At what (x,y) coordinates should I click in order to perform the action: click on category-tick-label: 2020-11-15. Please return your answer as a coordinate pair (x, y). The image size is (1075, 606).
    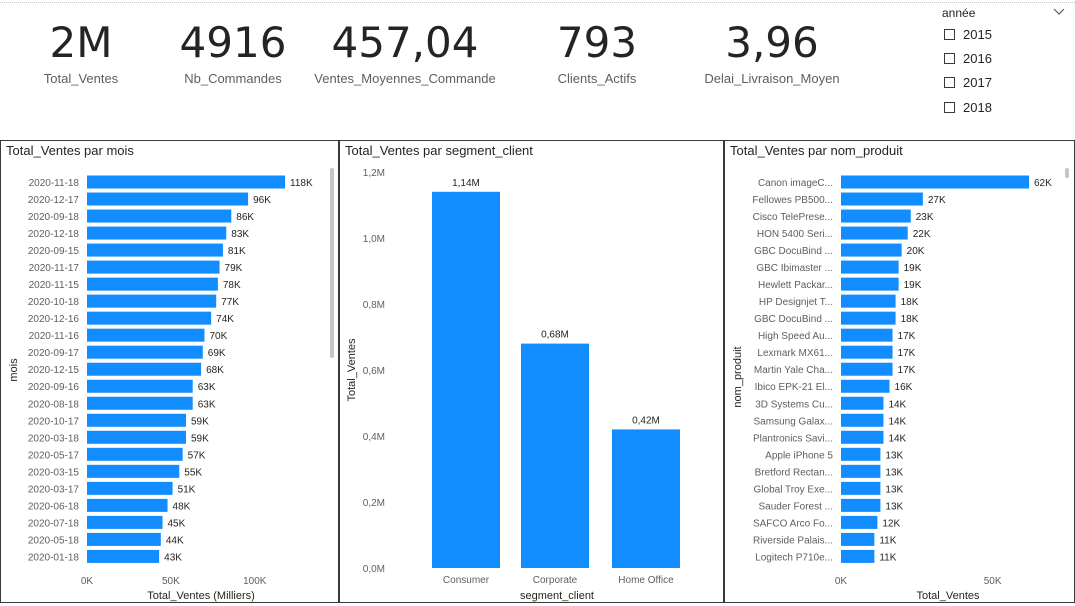
    Looking at the image, I should click on (54, 285).